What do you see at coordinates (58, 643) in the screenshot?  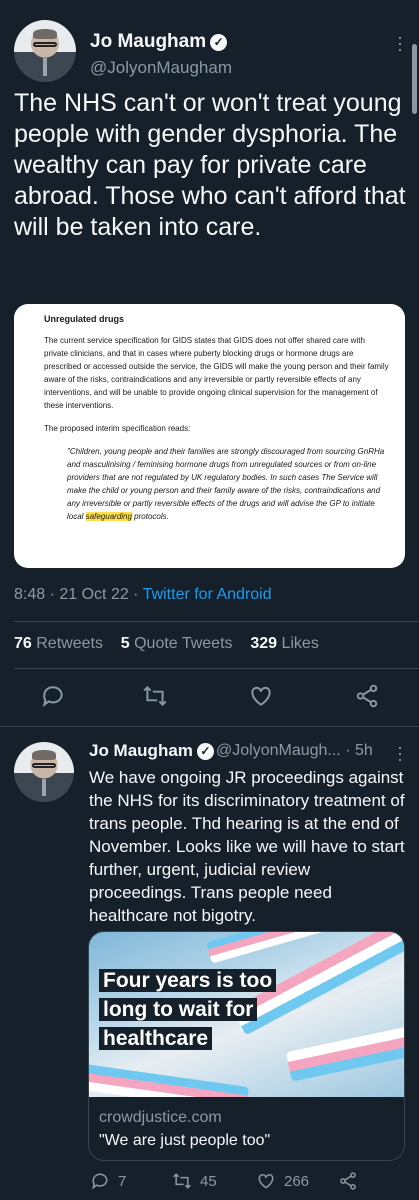 I see `retweets-stat: 76 Retweets` at bounding box center [58, 643].